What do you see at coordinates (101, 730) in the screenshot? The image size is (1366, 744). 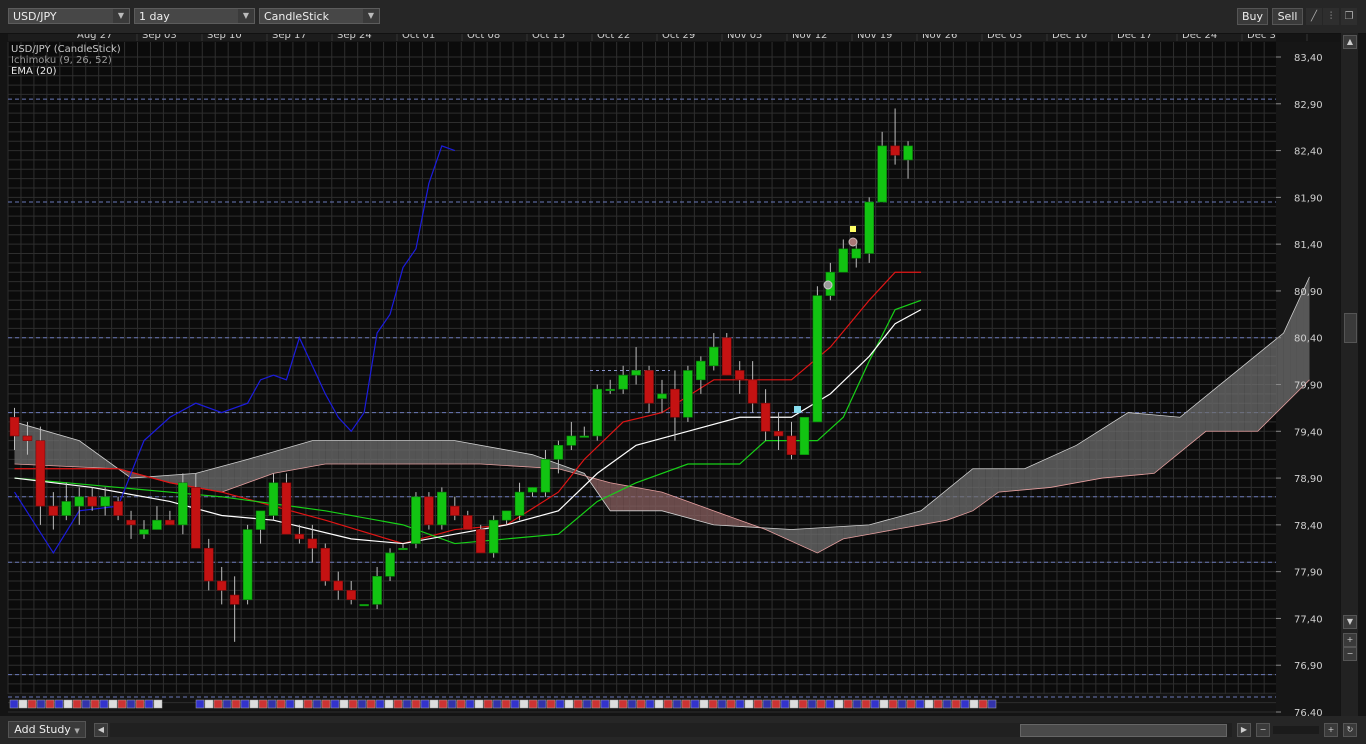 I see `scroll-left-icon: ◀` at bounding box center [101, 730].